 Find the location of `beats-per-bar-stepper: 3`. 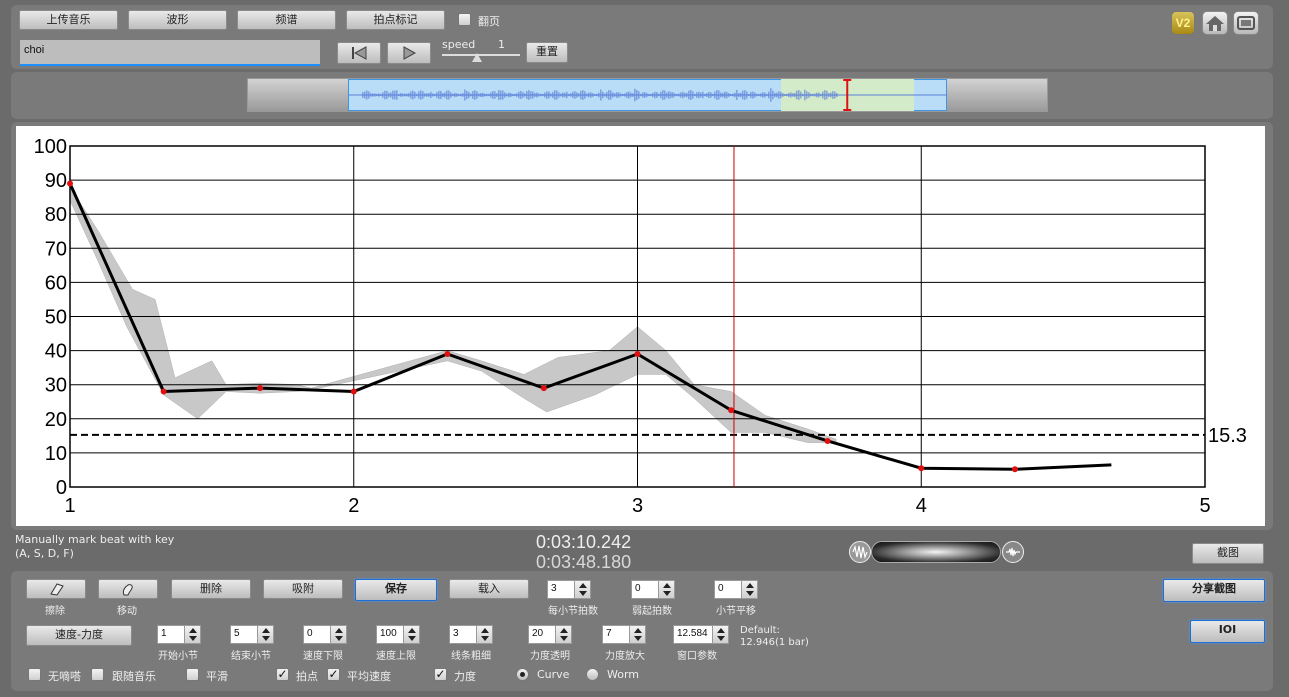

beats-per-bar-stepper: 3 is located at coordinates (569, 589).